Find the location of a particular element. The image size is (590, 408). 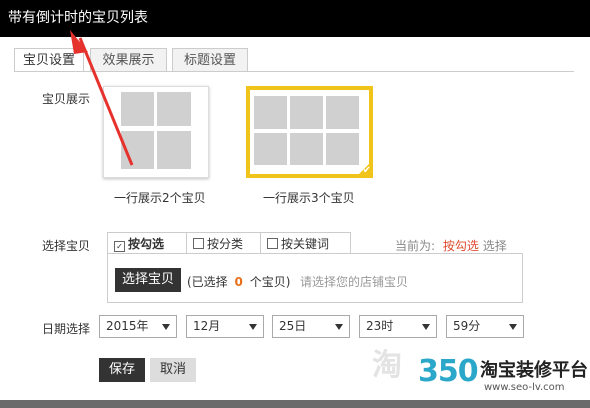

logo-url: www.seo-lv.com is located at coordinates (524, 387).